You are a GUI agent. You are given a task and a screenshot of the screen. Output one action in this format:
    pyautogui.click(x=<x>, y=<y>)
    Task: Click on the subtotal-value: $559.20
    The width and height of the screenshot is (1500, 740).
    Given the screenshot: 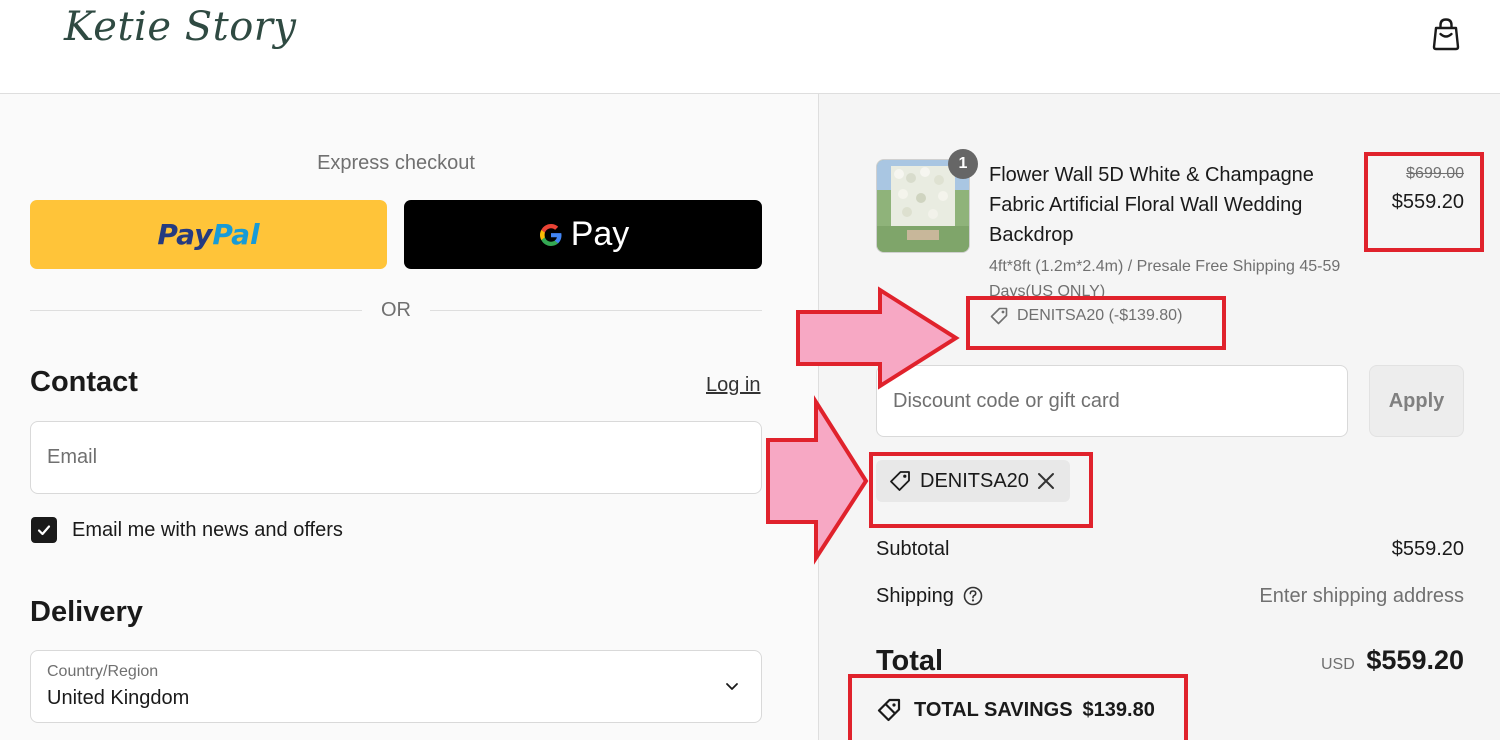 What is the action you would take?
    pyautogui.click(x=1427, y=549)
    